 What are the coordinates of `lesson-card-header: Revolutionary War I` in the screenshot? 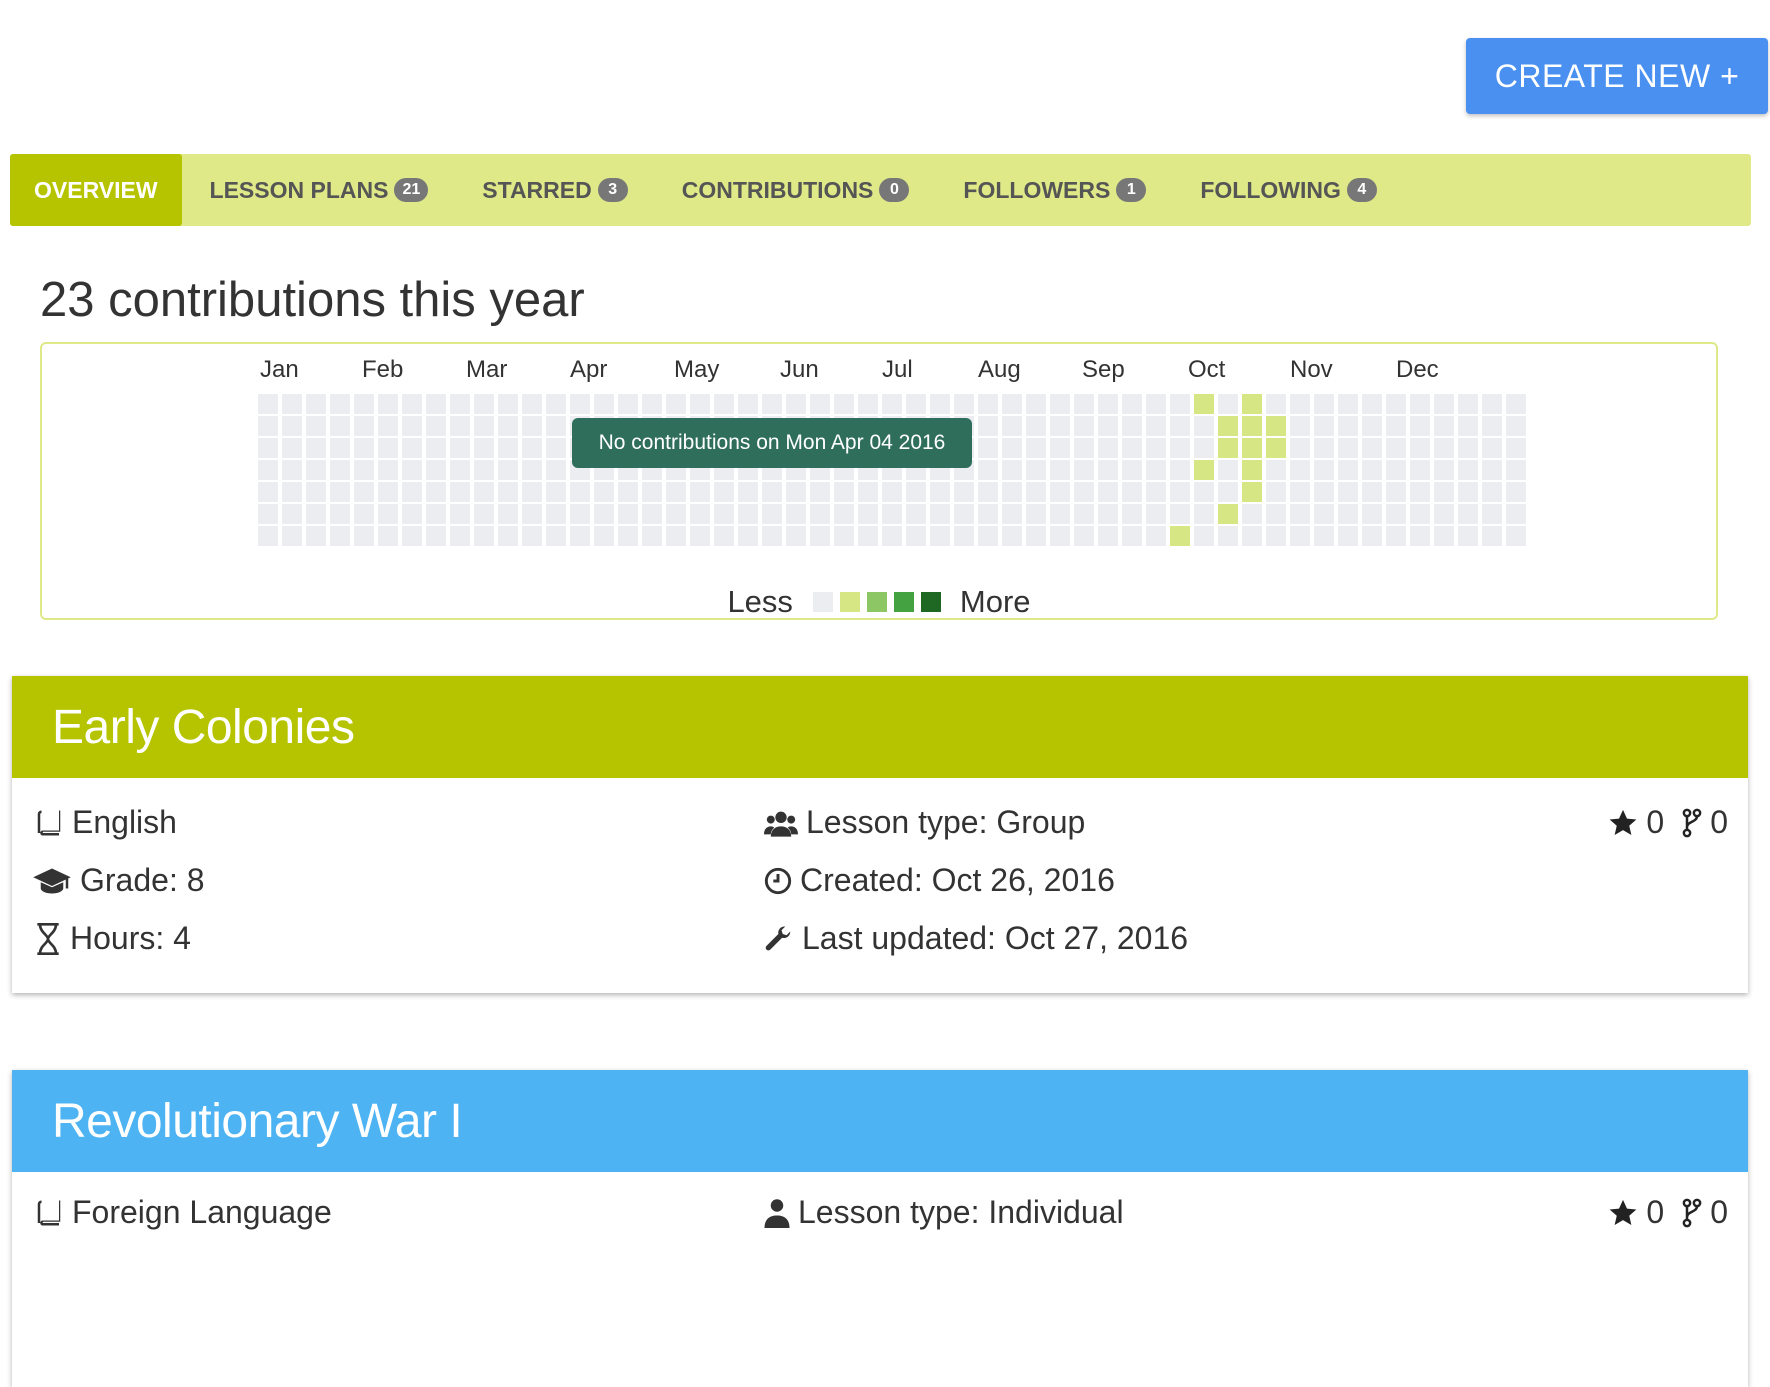 It's located at (880, 1121).